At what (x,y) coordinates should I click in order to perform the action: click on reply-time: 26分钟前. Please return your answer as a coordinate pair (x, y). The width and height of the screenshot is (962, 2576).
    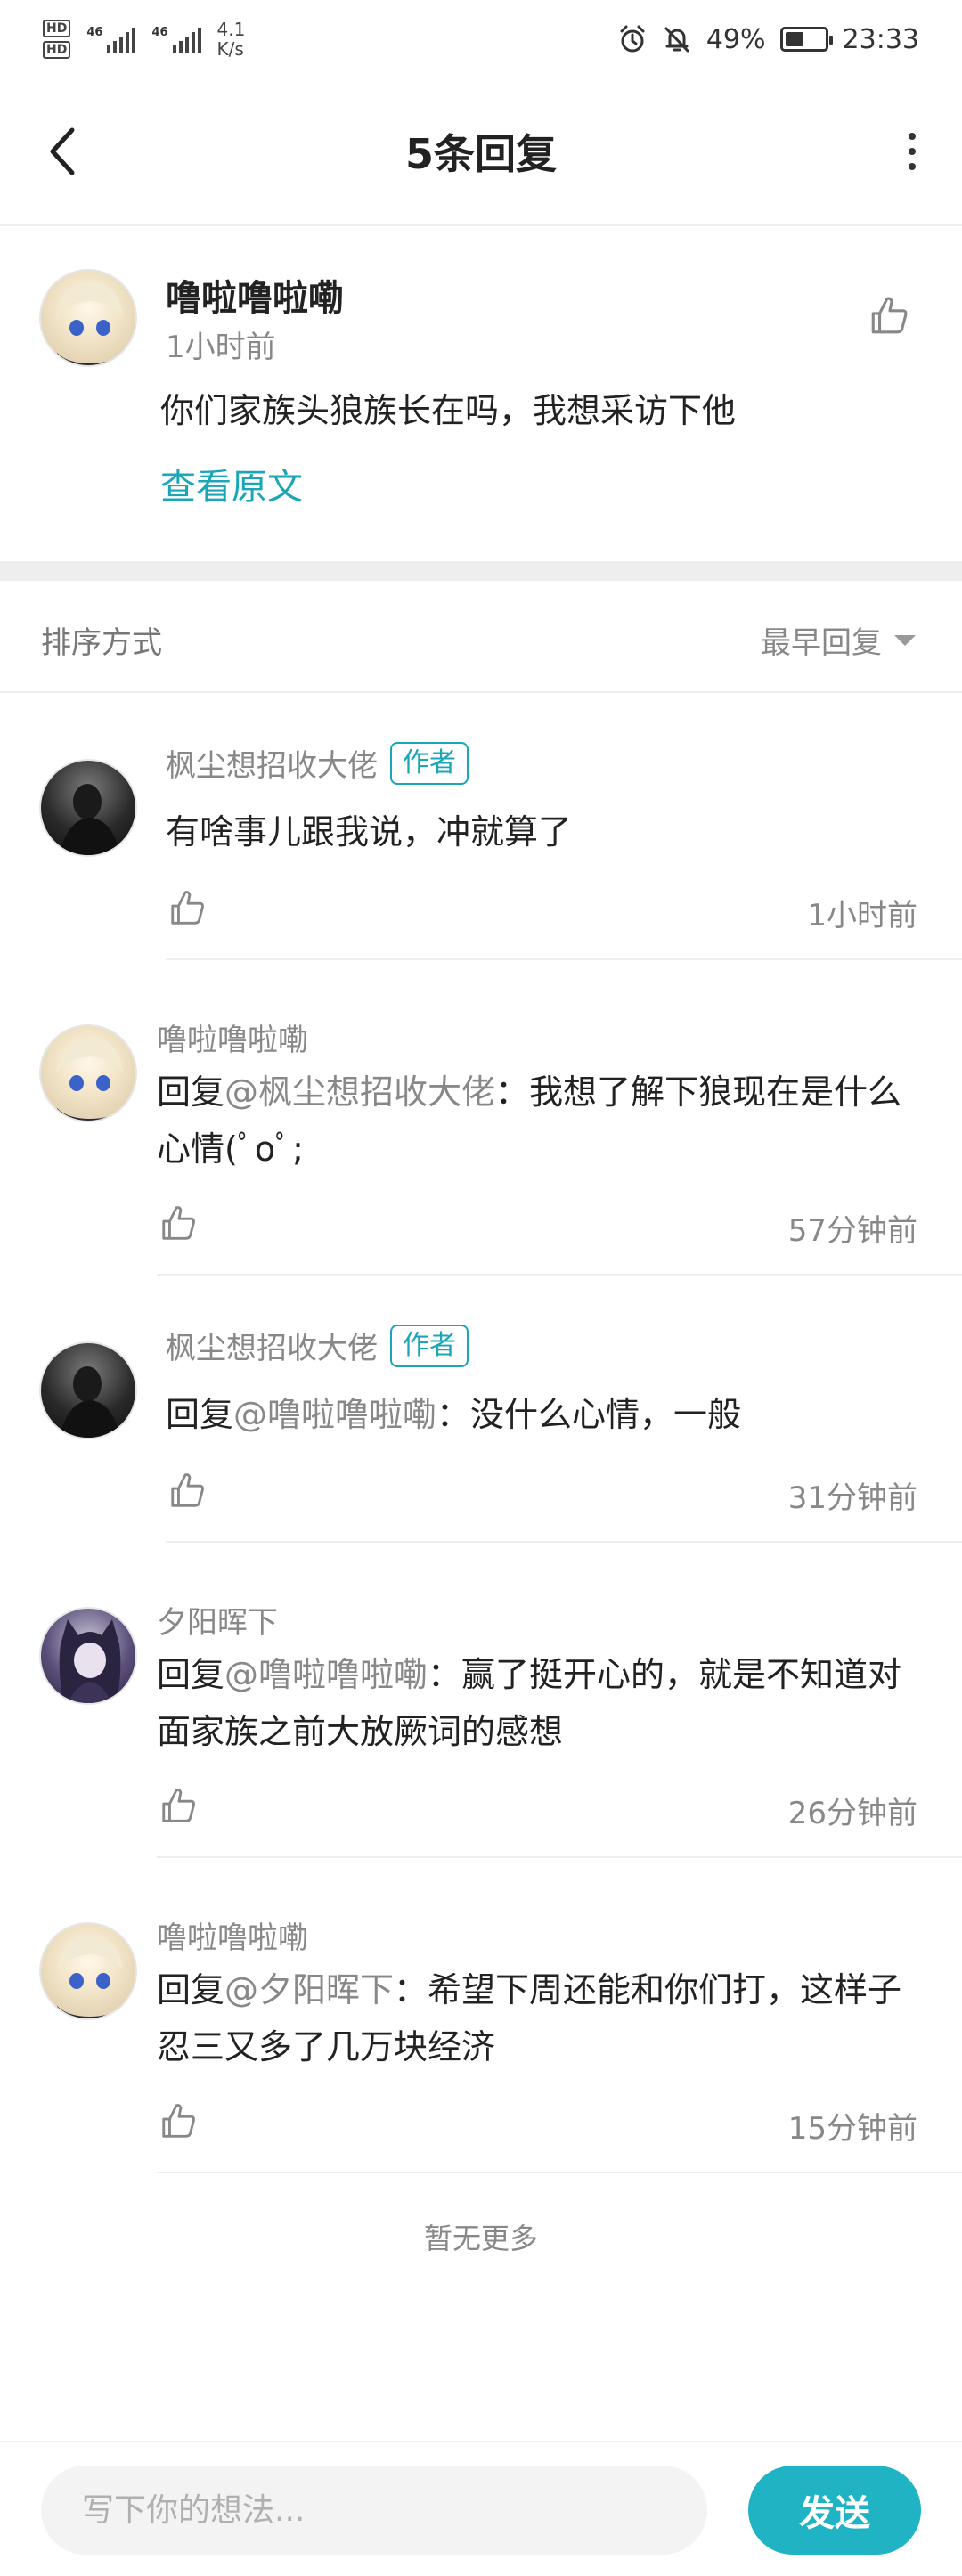
    Looking at the image, I should click on (852, 1814).